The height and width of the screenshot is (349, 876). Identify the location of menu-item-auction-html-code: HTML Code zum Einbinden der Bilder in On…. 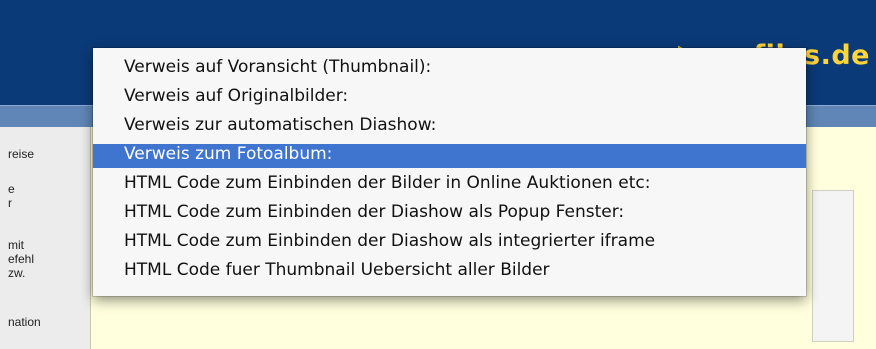
(449, 185).